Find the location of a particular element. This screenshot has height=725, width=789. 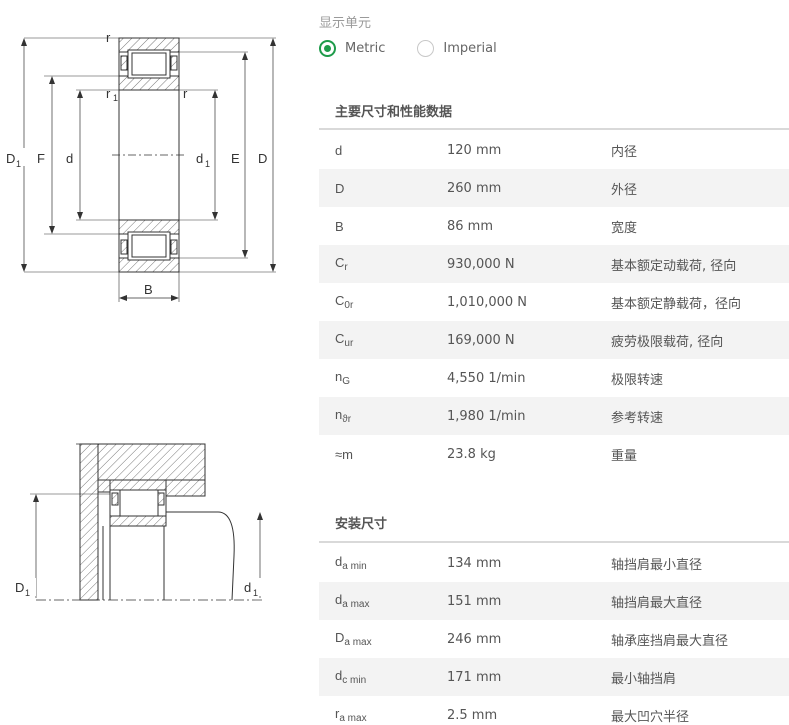

symbol-subscript: G is located at coordinates (346, 381).